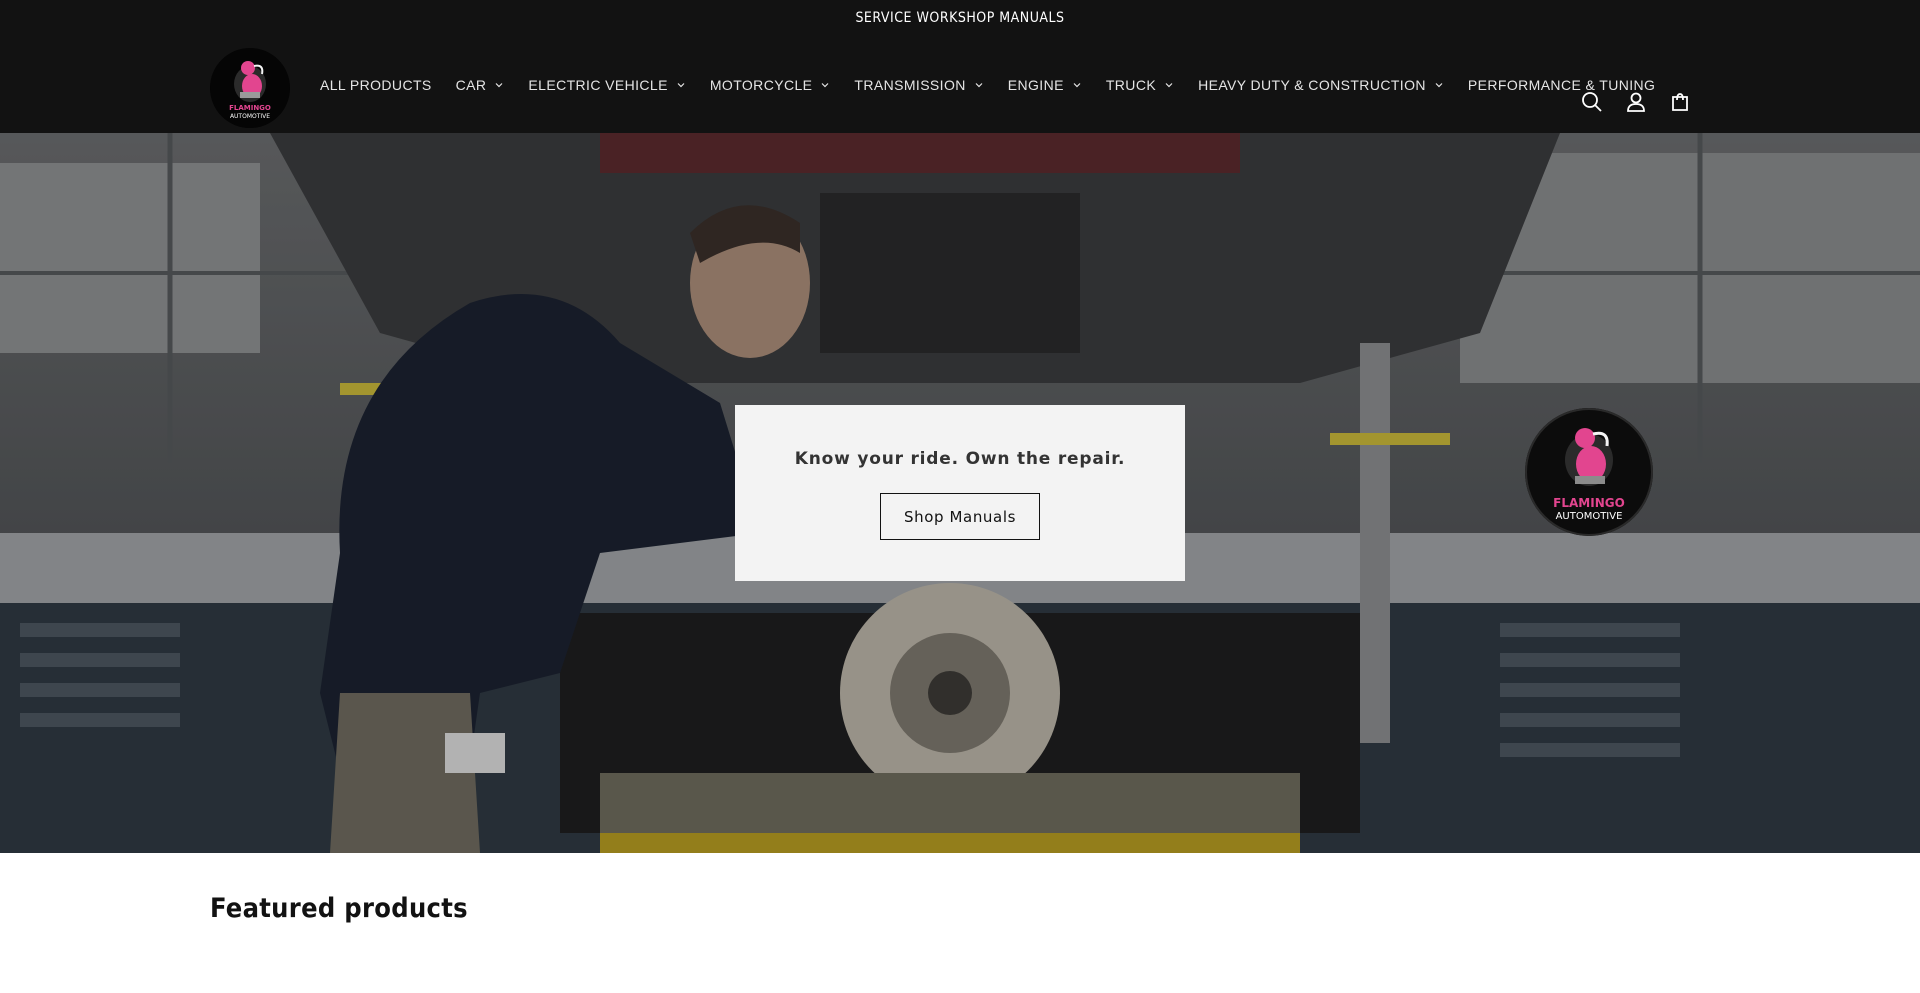  I want to click on hero-badge-subtitle: AUTOMOTIVE, so click(1589, 516).